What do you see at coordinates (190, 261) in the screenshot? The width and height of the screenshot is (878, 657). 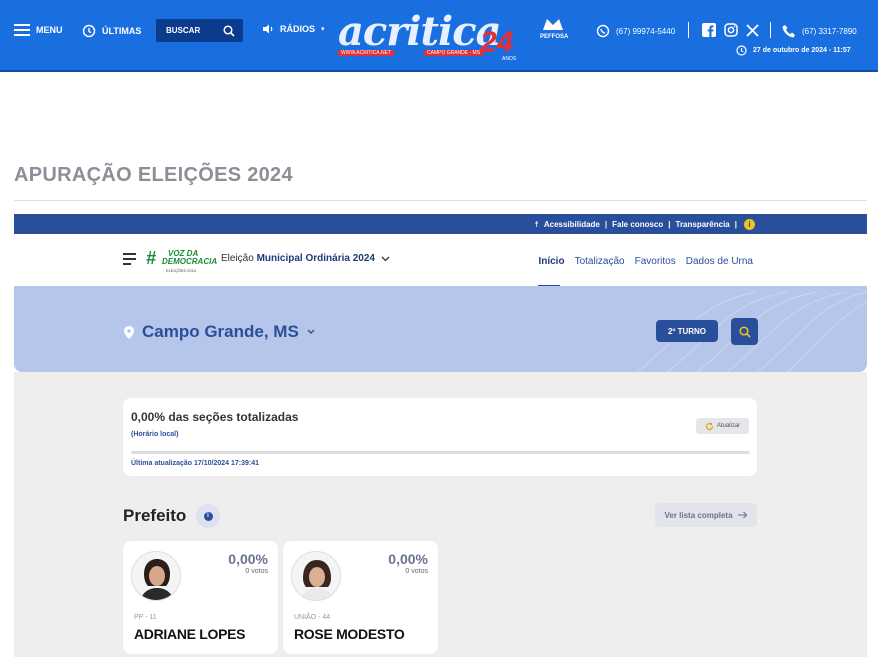 I see `logo-line2: DEMOCRACIA` at bounding box center [190, 261].